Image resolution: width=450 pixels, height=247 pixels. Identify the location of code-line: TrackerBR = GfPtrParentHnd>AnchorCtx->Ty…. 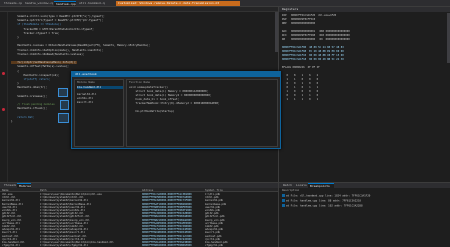
(52, 29).